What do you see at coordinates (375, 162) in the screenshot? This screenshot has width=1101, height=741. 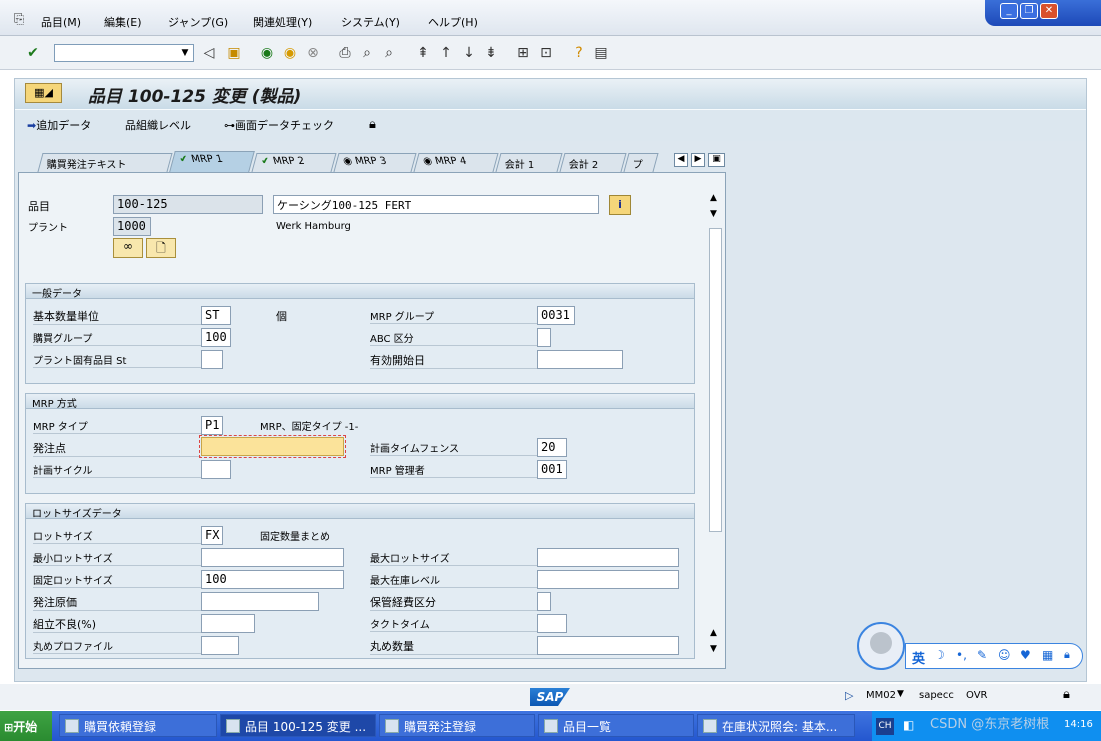 I see `tab-mrp3: ◉ MRP 3` at bounding box center [375, 162].